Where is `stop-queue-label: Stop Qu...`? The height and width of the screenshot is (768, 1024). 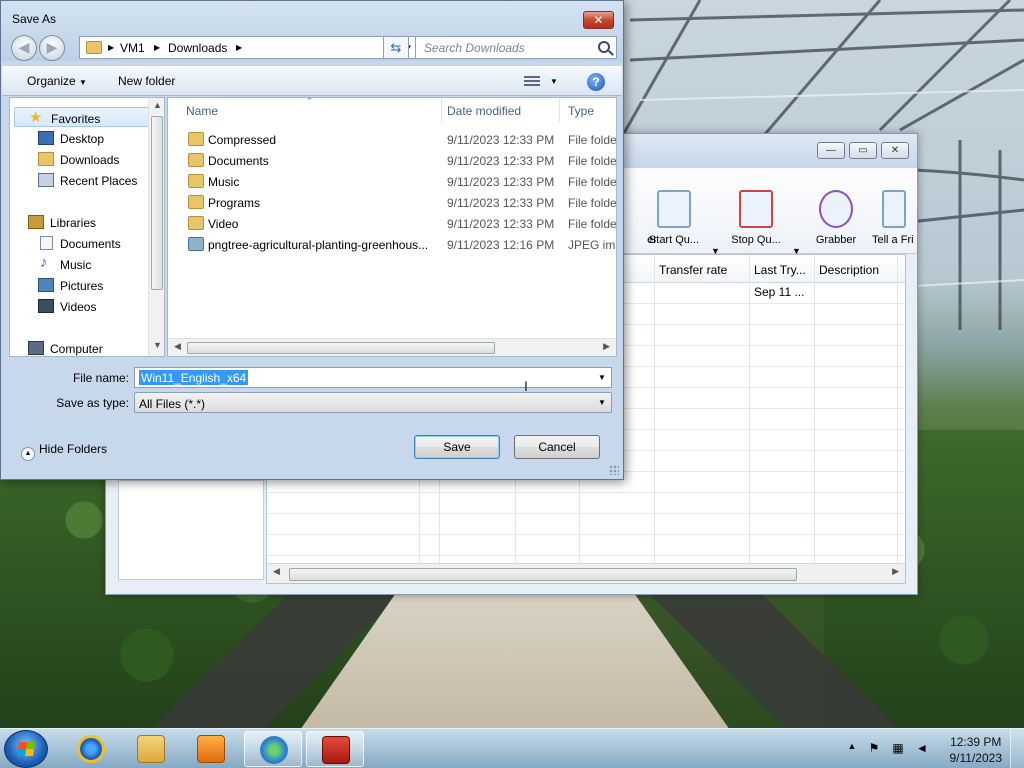
stop-queue-label: Stop Qu... is located at coordinates (756, 240).